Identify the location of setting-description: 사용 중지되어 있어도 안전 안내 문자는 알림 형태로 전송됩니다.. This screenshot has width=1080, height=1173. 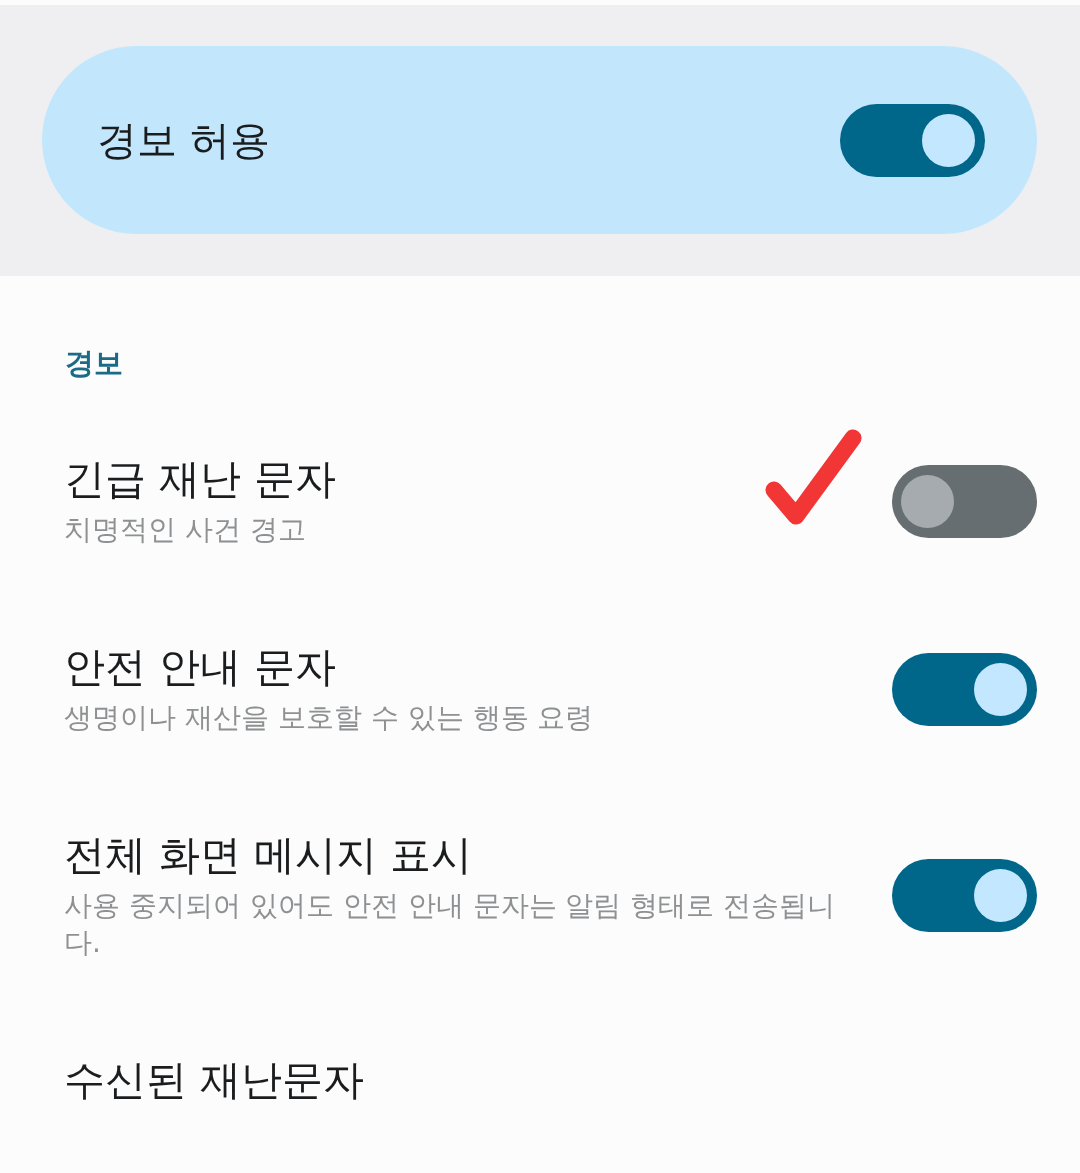
(450, 924).